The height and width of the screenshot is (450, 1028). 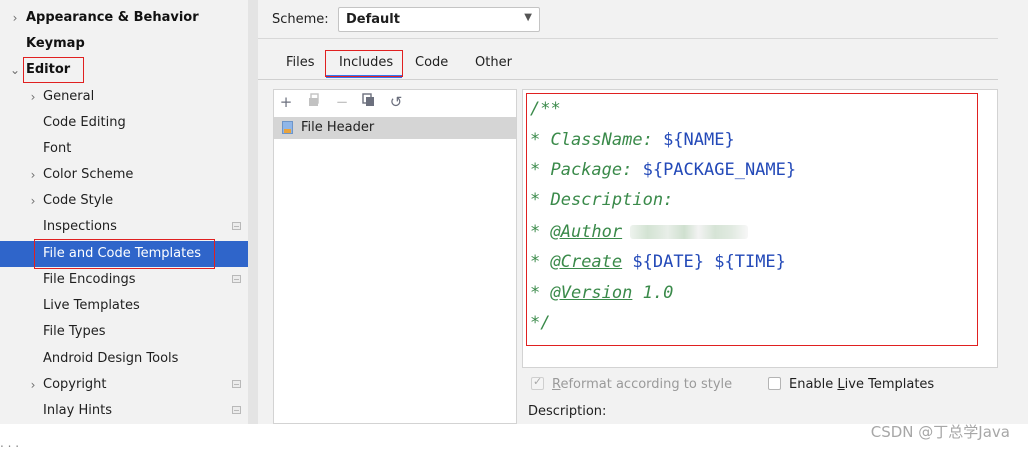 What do you see at coordinates (74, 331) in the screenshot?
I see `sidebar-item-label: File Types` at bounding box center [74, 331].